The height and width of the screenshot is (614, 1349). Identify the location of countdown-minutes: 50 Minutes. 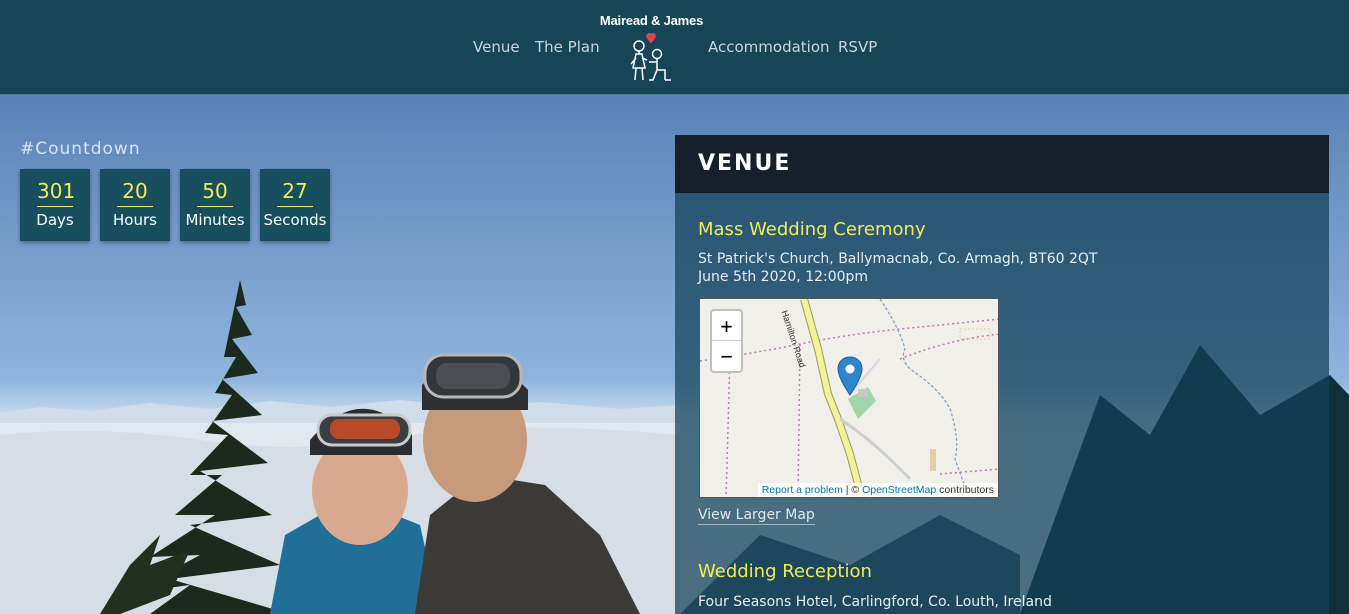
(215, 205).